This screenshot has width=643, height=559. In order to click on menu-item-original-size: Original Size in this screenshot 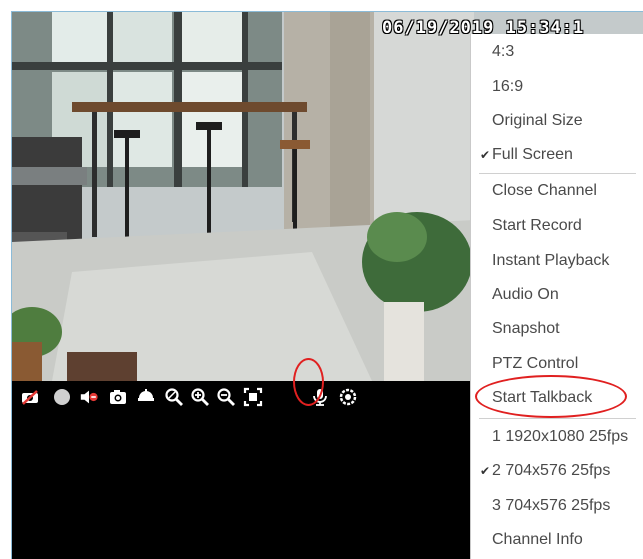, I will do `click(557, 121)`.